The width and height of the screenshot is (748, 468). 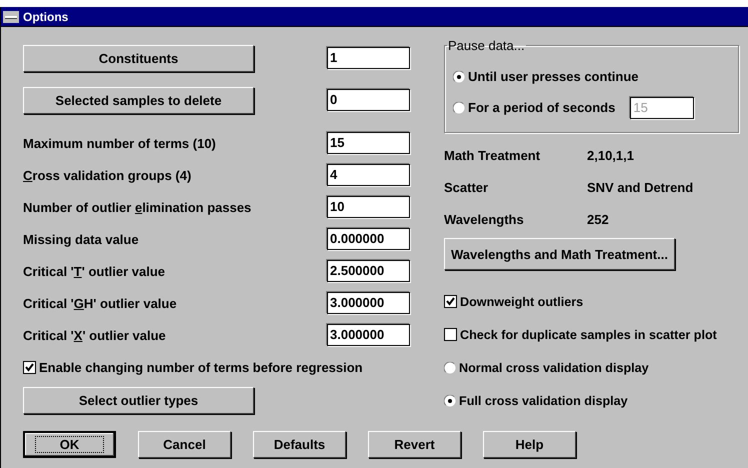 What do you see at coordinates (467, 187) in the screenshot?
I see `info-label: Scatter` at bounding box center [467, 187].